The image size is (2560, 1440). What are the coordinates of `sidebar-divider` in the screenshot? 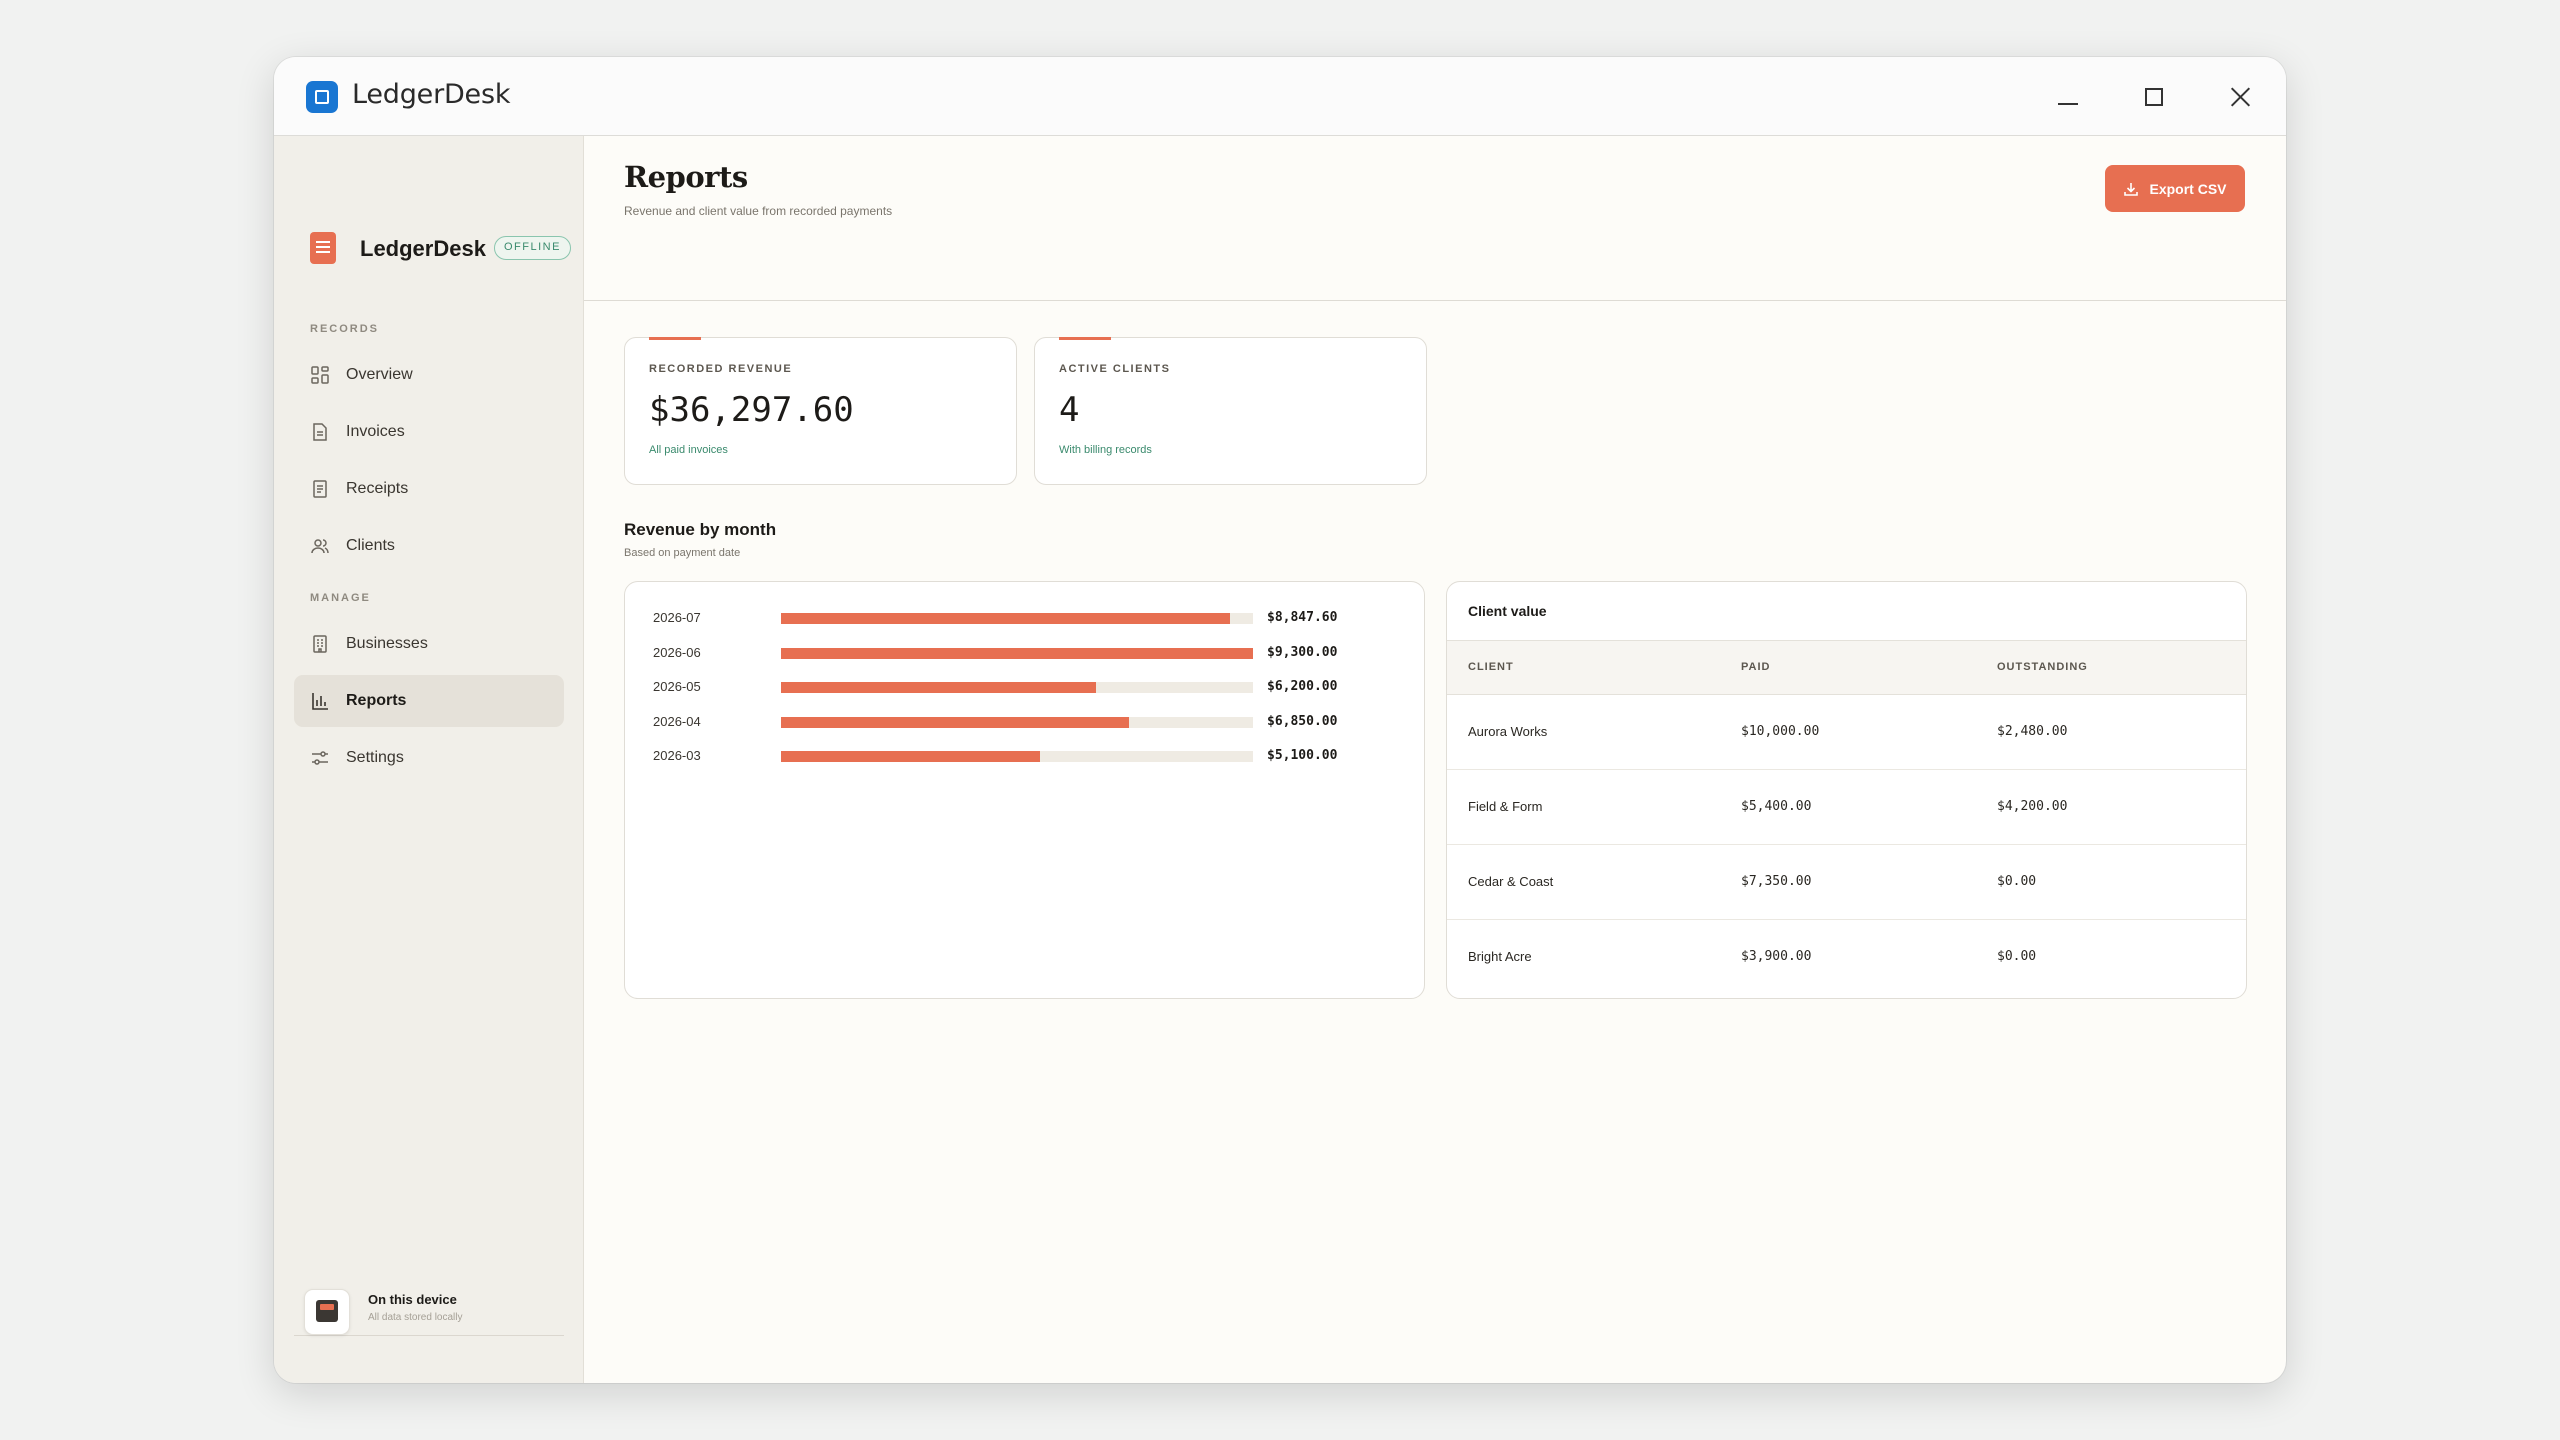 It's located at (429, 1335).